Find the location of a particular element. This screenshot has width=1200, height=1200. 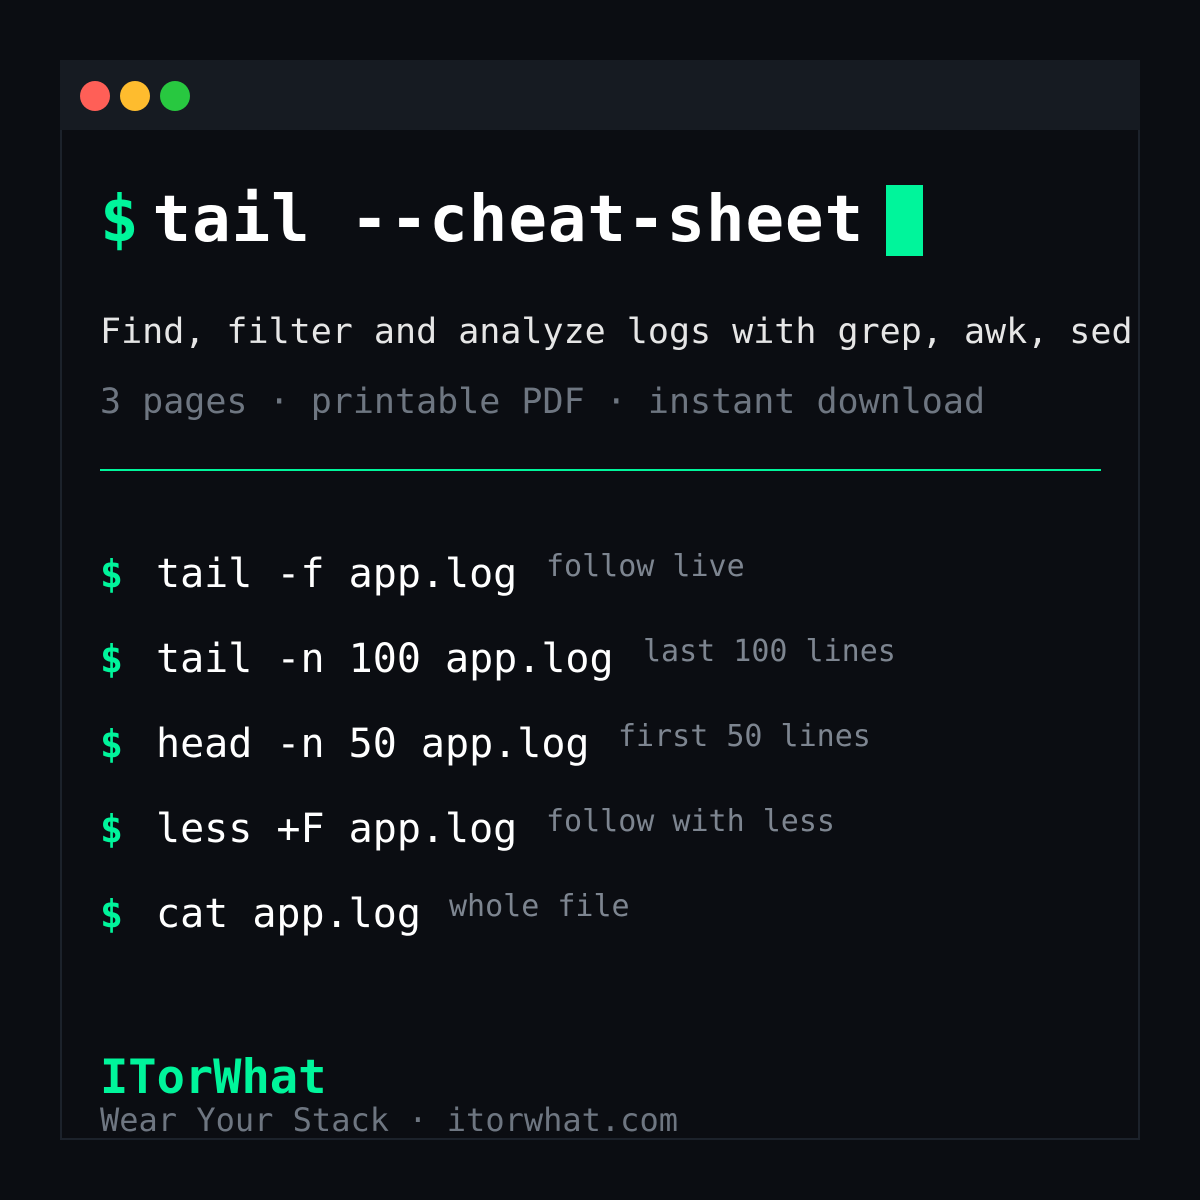

command-note: follow with less is located at coordinates (690, 821).